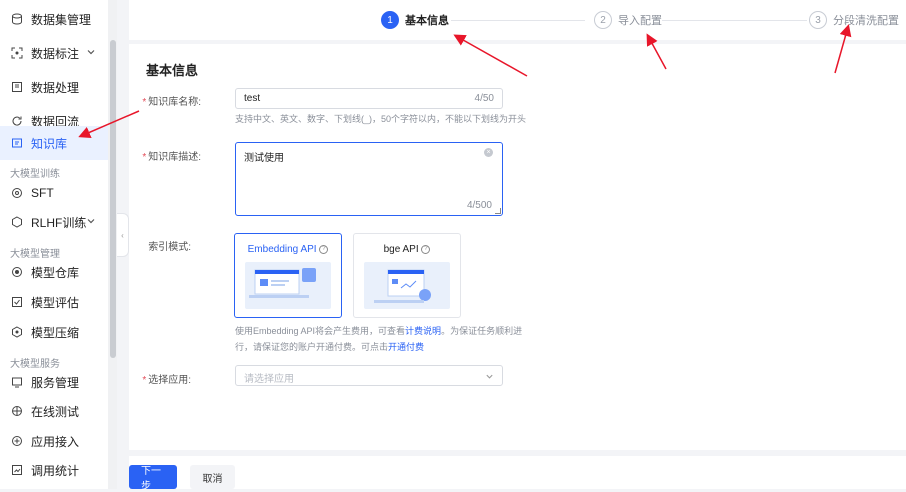 Image resolution: width=906 pixels, height=492 pixels. I want to click on sidebar-item-label: 模型仓库, so click(55, 272).